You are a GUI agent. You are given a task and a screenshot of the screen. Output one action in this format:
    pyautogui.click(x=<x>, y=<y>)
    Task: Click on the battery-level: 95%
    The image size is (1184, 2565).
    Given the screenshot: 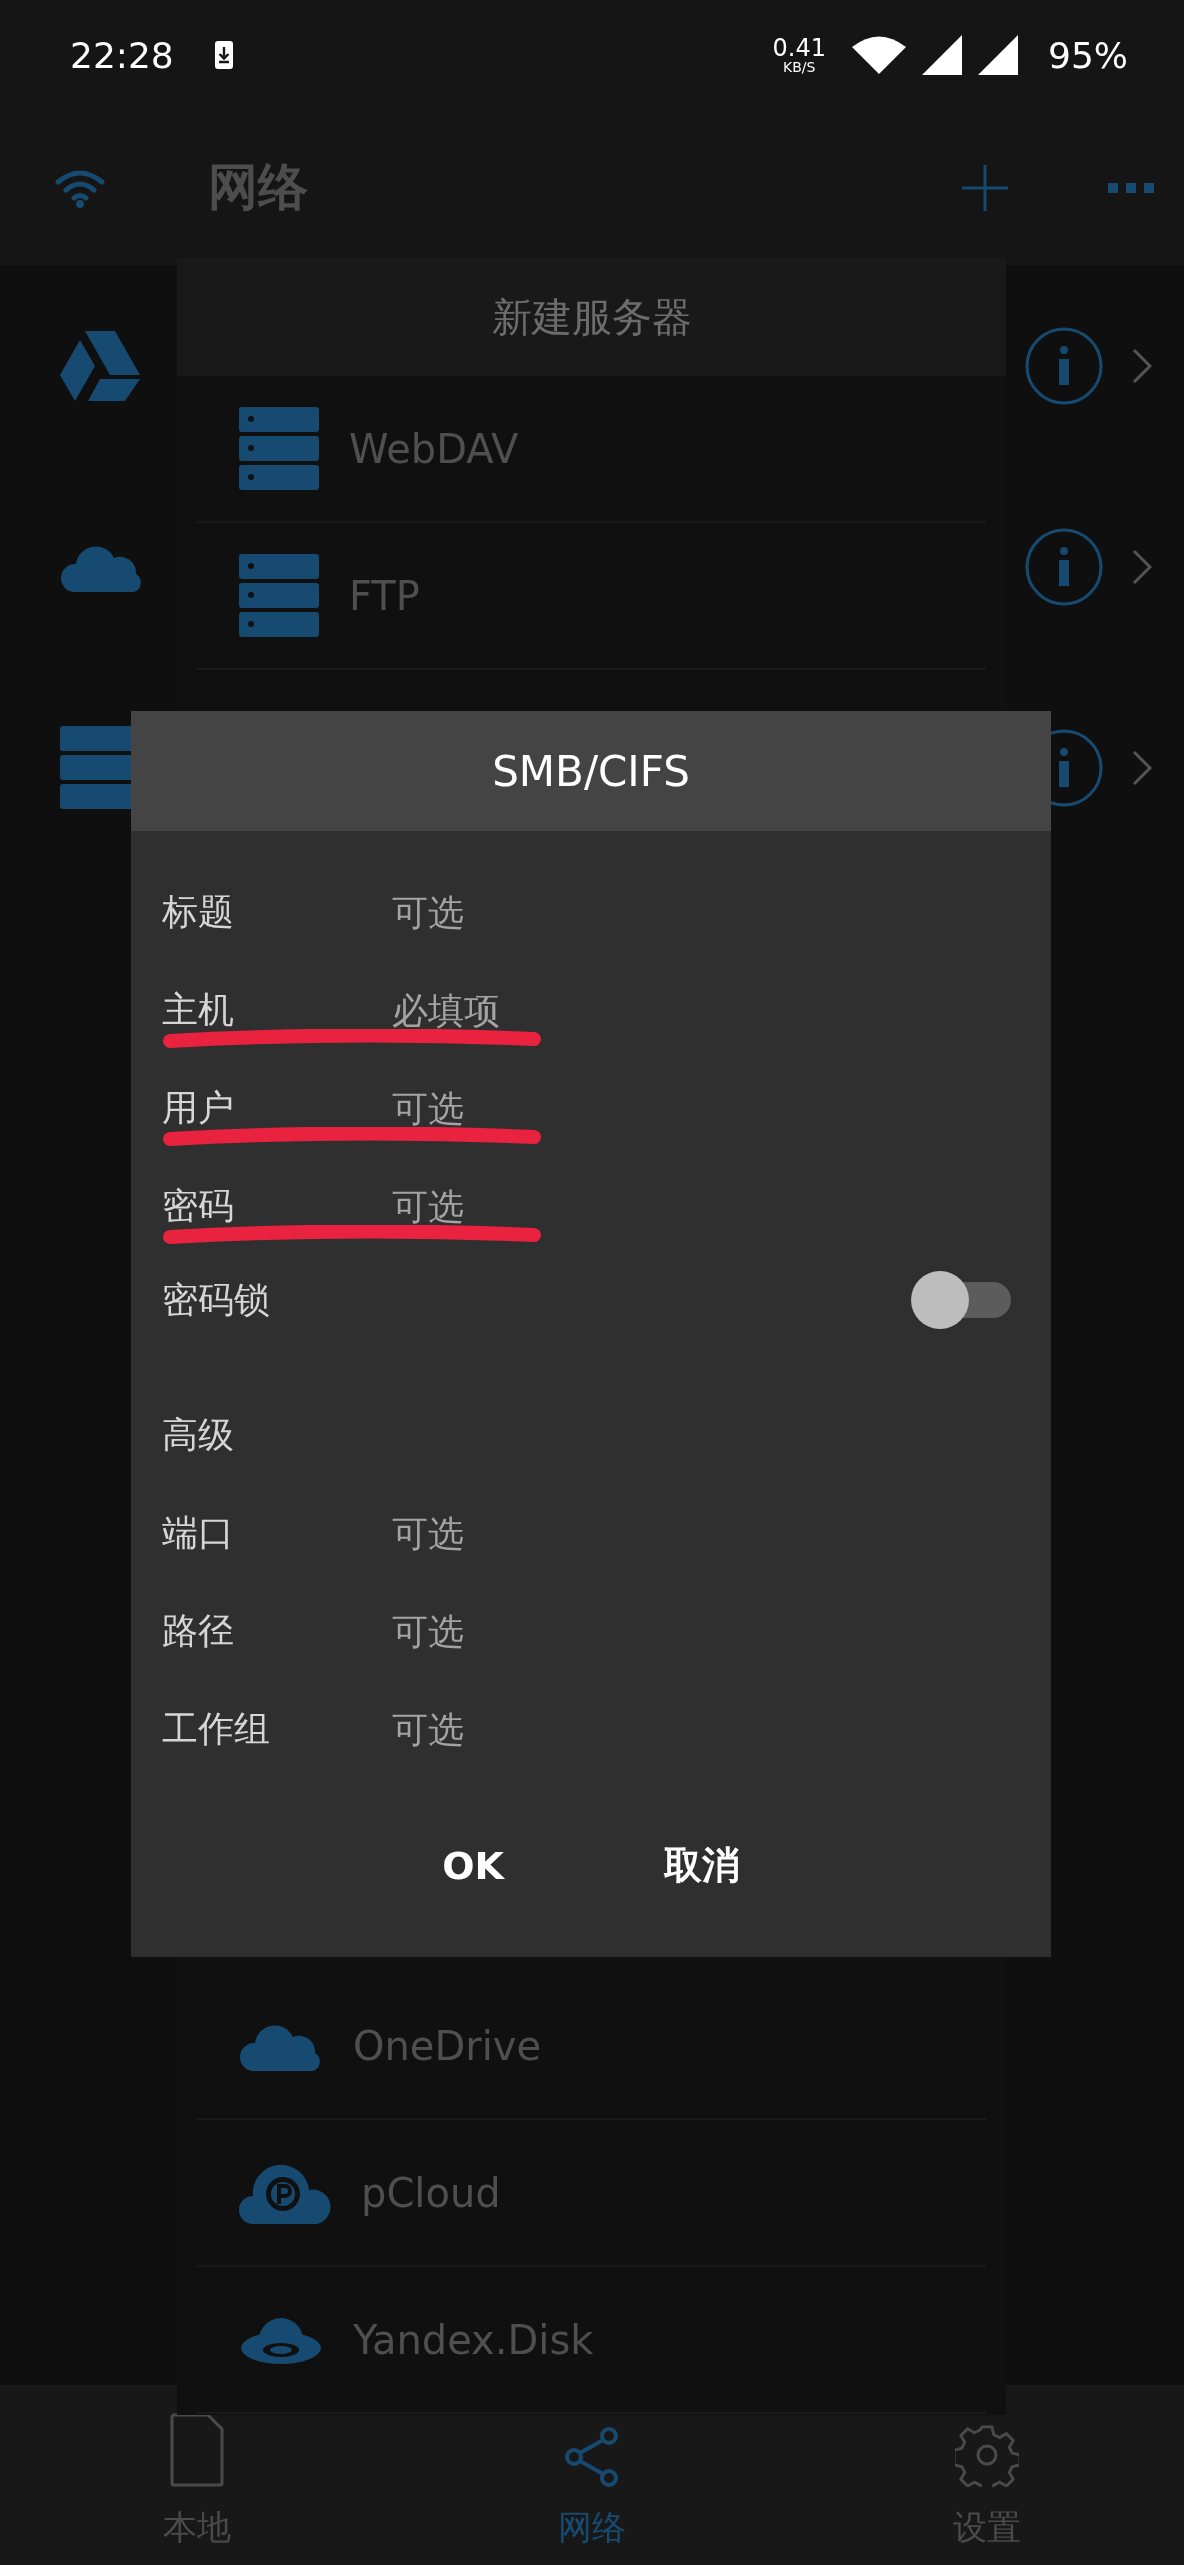 What is the action you would take?
    pyautogui.click(x=1088, y=55)
    